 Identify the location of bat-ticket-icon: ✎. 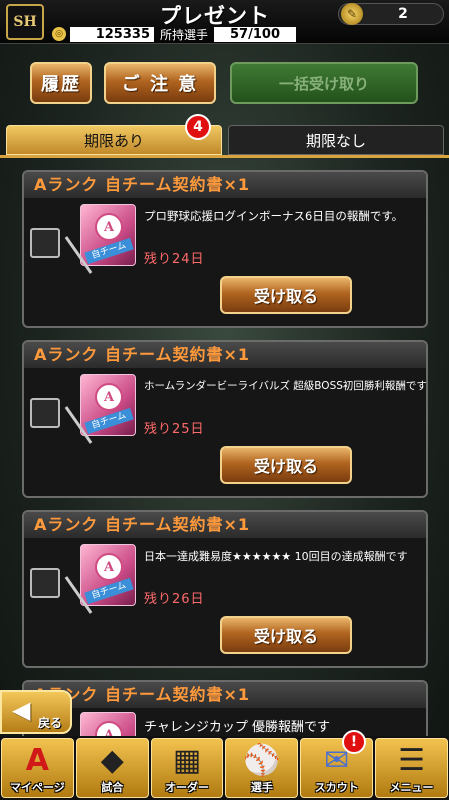
(352, 14).